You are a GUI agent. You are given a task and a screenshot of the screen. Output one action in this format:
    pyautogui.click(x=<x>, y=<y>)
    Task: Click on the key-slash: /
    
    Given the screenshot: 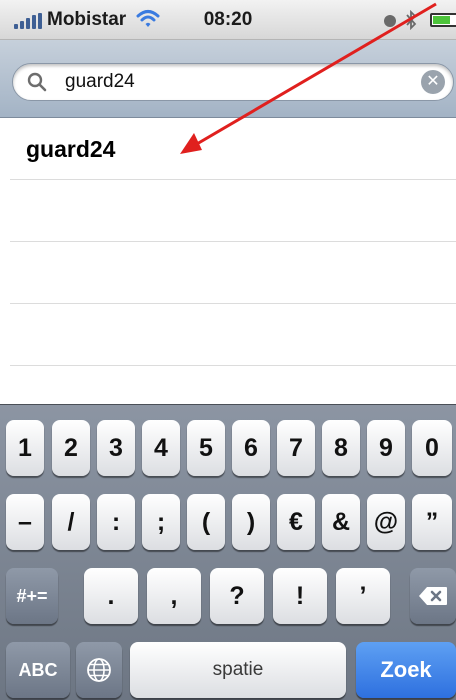 What is the action you would take?
    pyautogui.click(x=71, y=522)
    